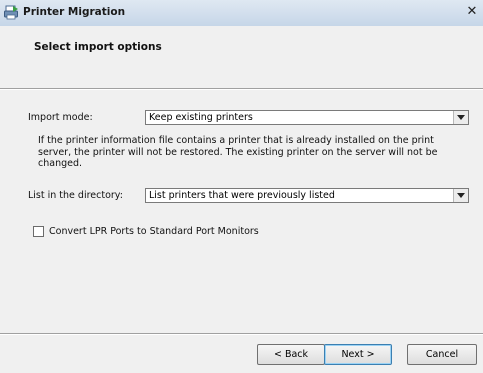  What do you see at coordinates (11, 12) in the screenshot?
I see `printer-migration-icon` at bounding box center [11, 12].